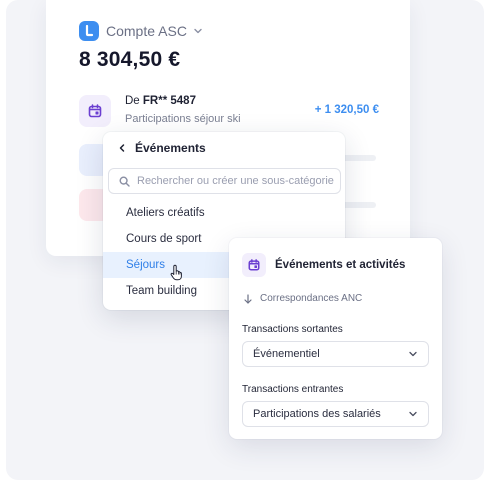 Image resolution: width=488 pixels, height=486 pixels. Describe the element at coordinates (346, 110) in the screenshot. I see `transaction-amount: + 1 320,50 €` at that location.